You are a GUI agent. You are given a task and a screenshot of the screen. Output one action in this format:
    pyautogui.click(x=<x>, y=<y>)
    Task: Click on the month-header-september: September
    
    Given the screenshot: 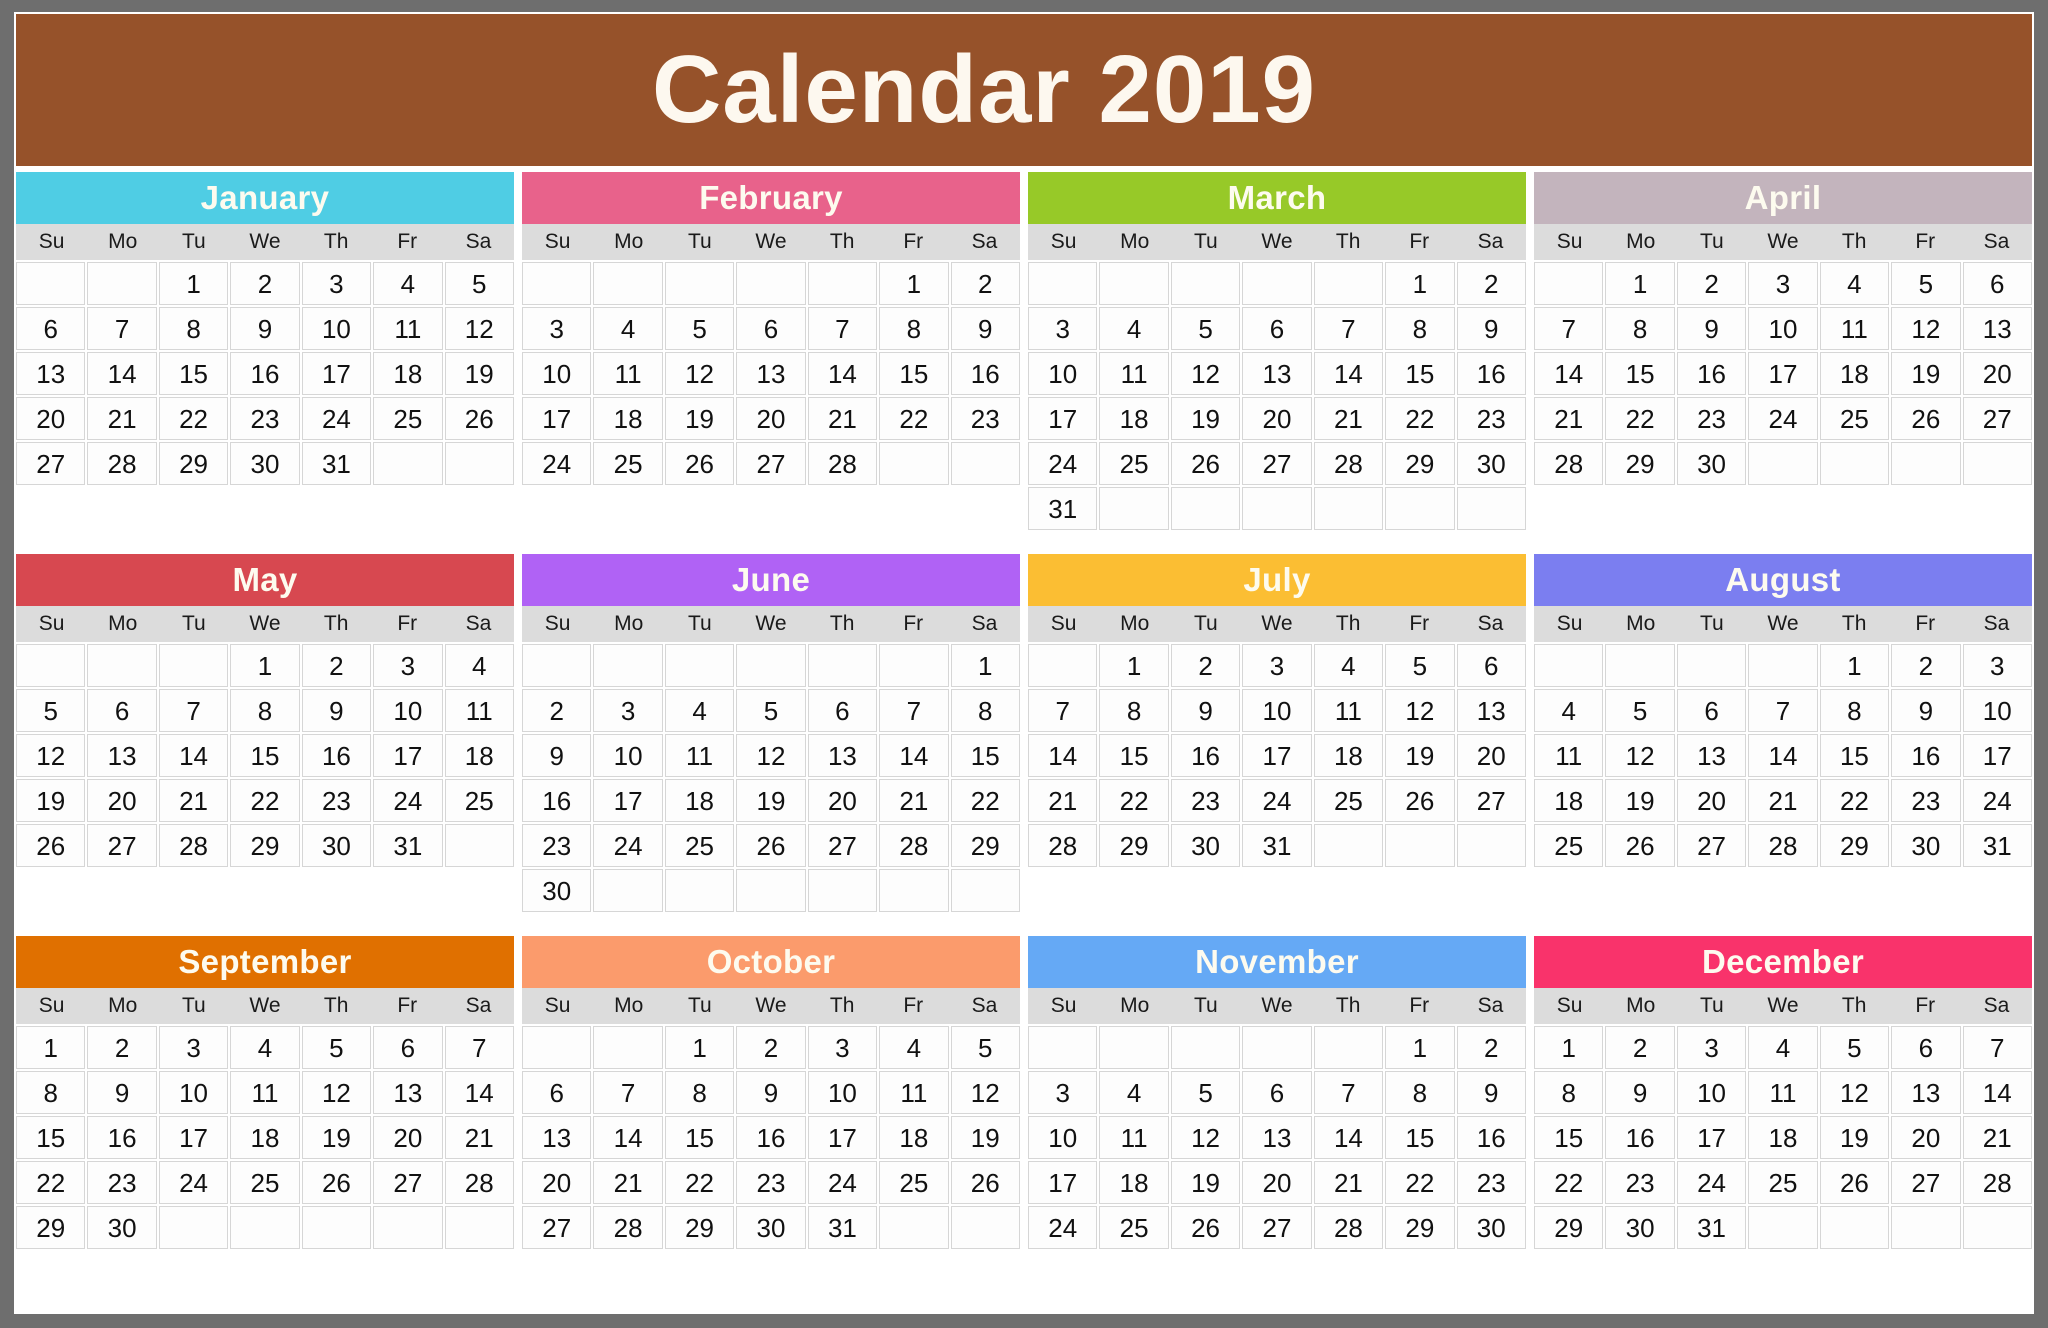 What is the action you would take?
    pyautogui.click(x=265, y=962)
    